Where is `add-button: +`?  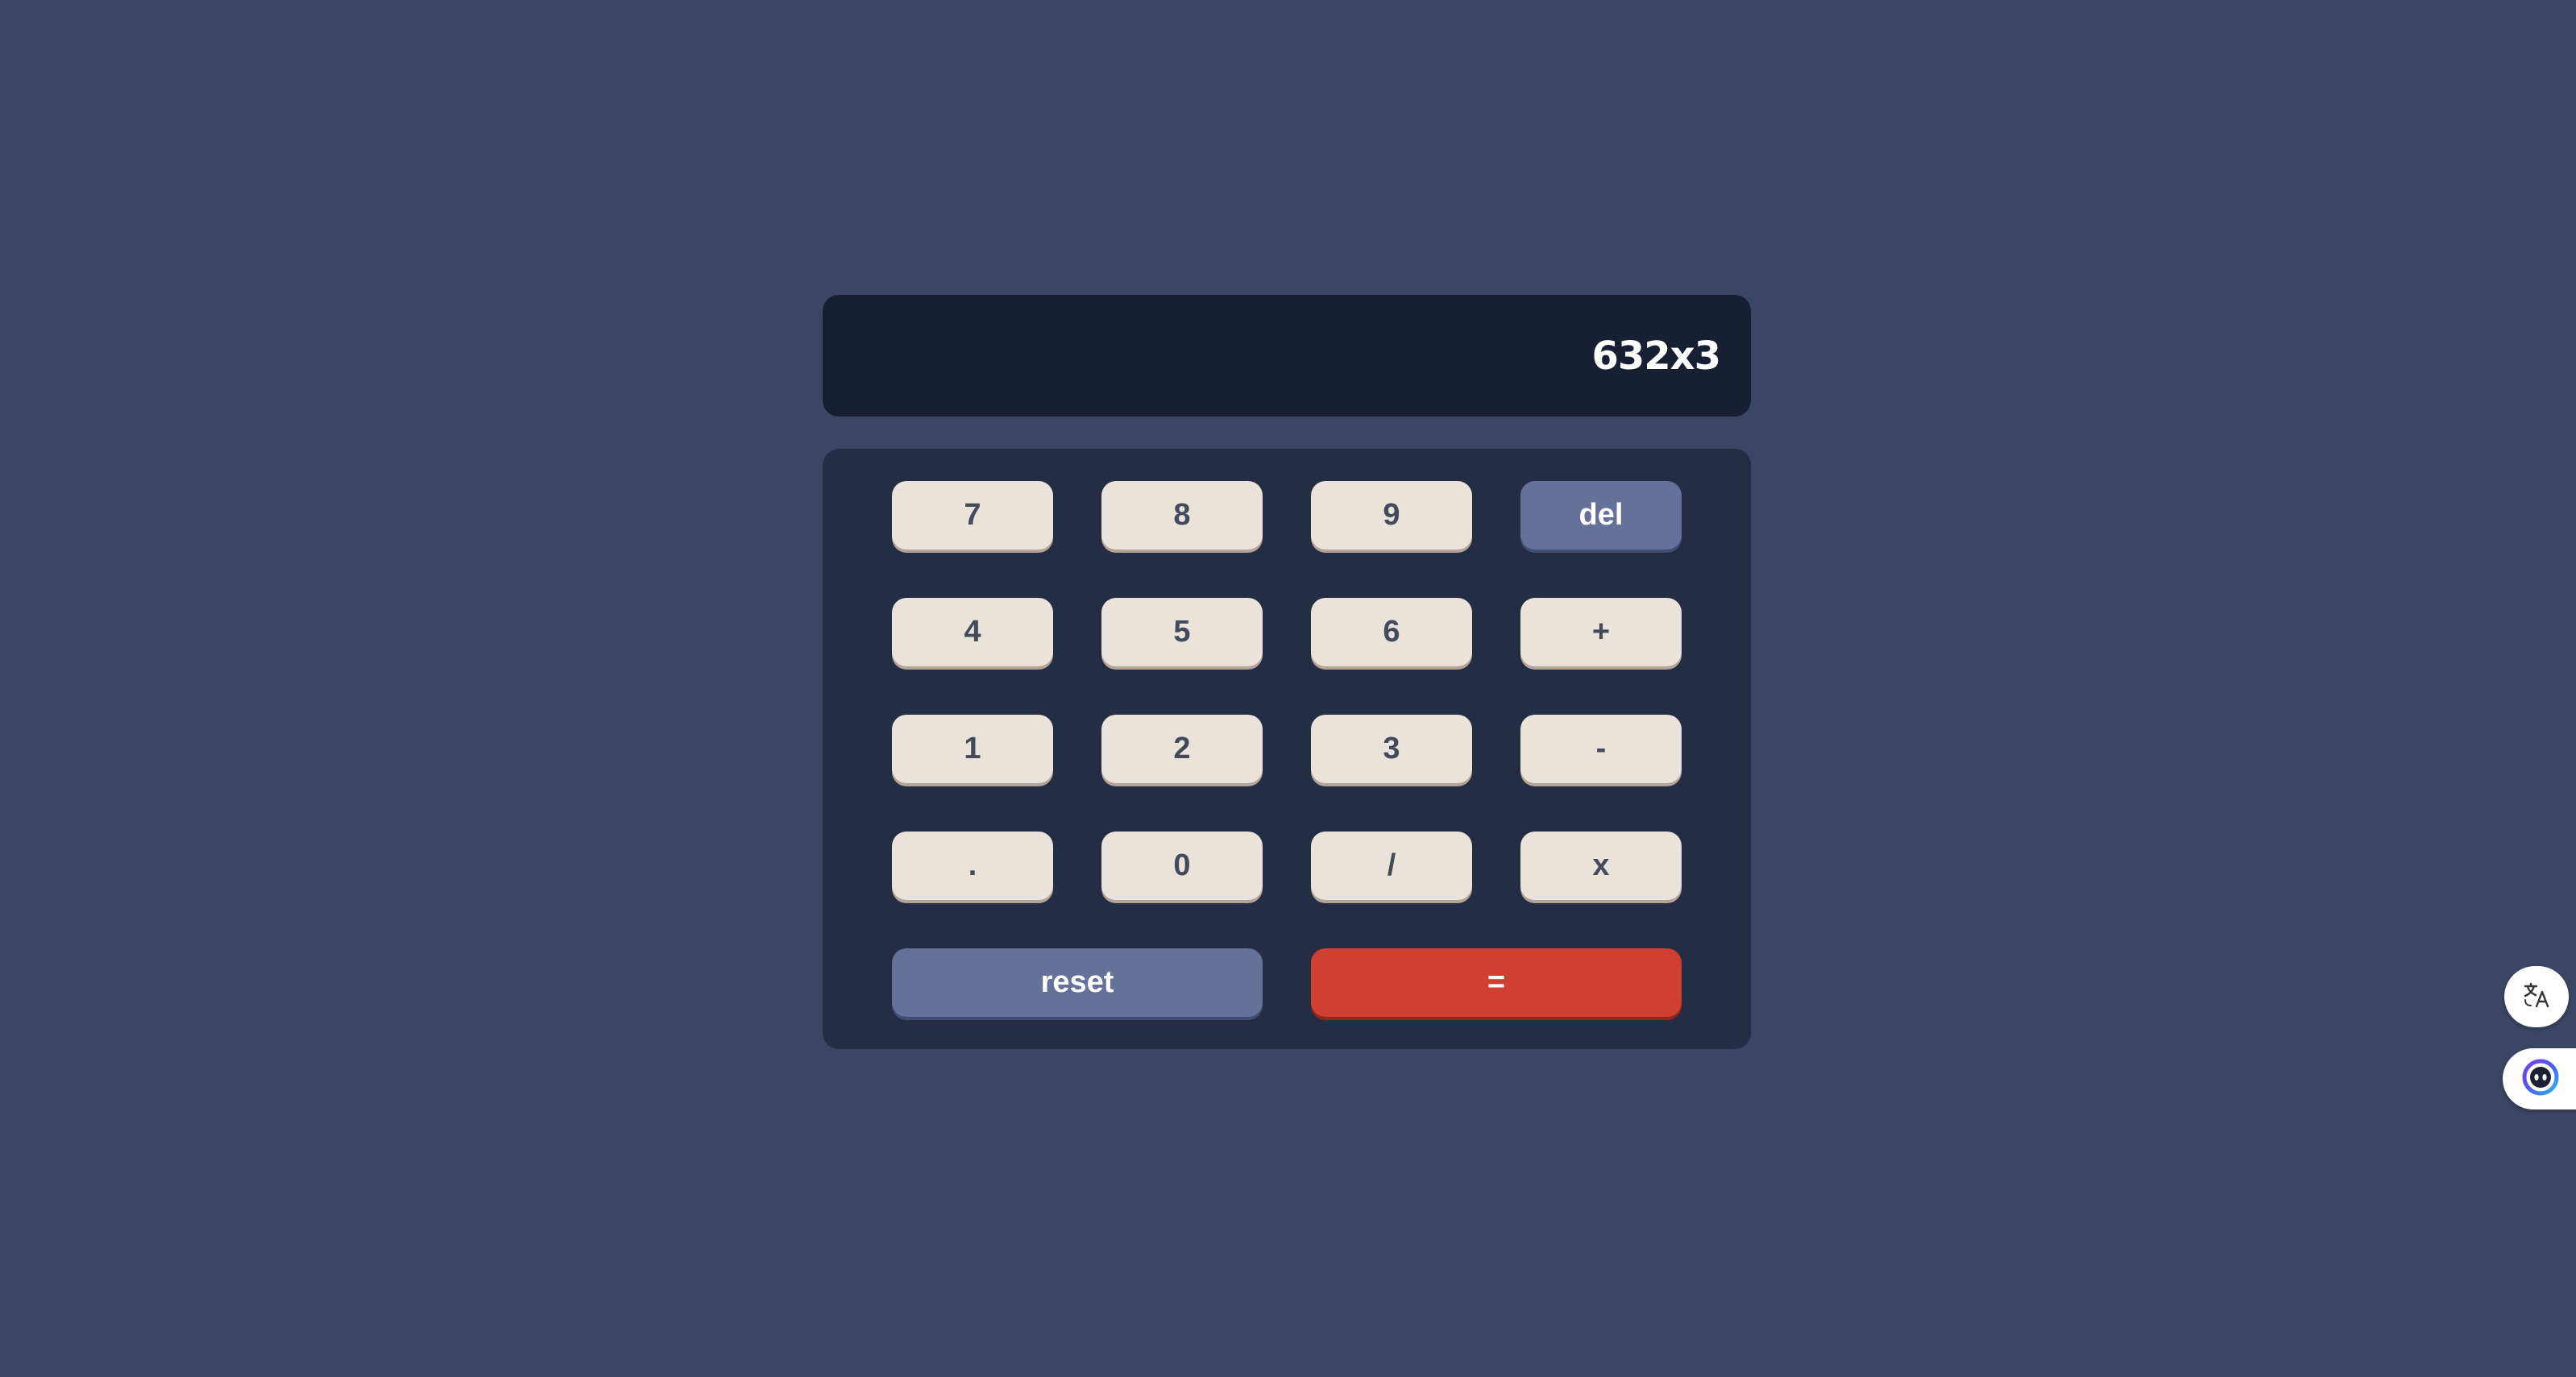 add-button: + is located at coordinates (1601, 632).